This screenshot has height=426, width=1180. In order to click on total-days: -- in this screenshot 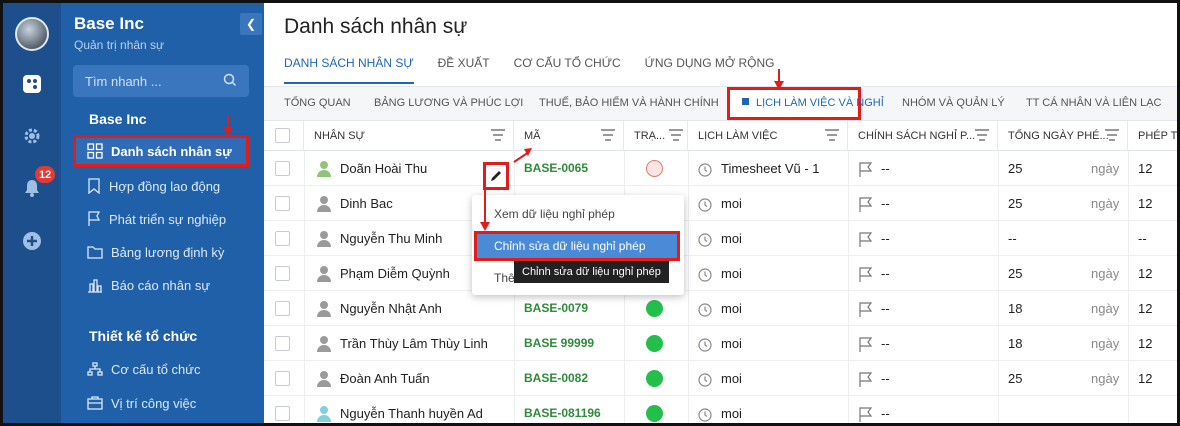, I will do `click(1012, 238)`.